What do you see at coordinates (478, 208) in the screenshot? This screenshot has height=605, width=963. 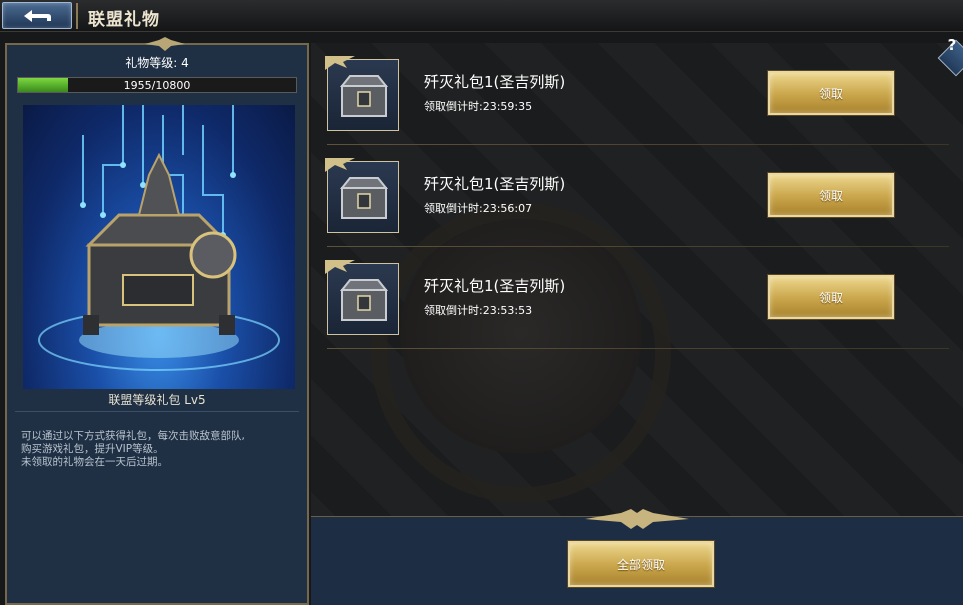 I see `gift-countdown: 领取倒计时:23:56:07` at bounding box center [478, 208].